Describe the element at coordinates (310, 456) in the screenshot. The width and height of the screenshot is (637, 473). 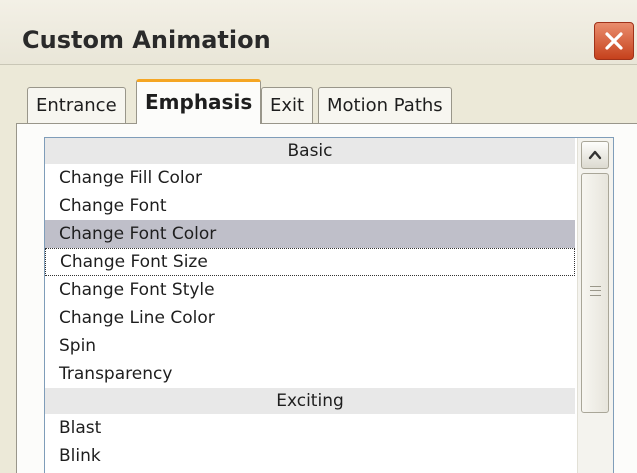
I see `list-item: Blink` at that location.